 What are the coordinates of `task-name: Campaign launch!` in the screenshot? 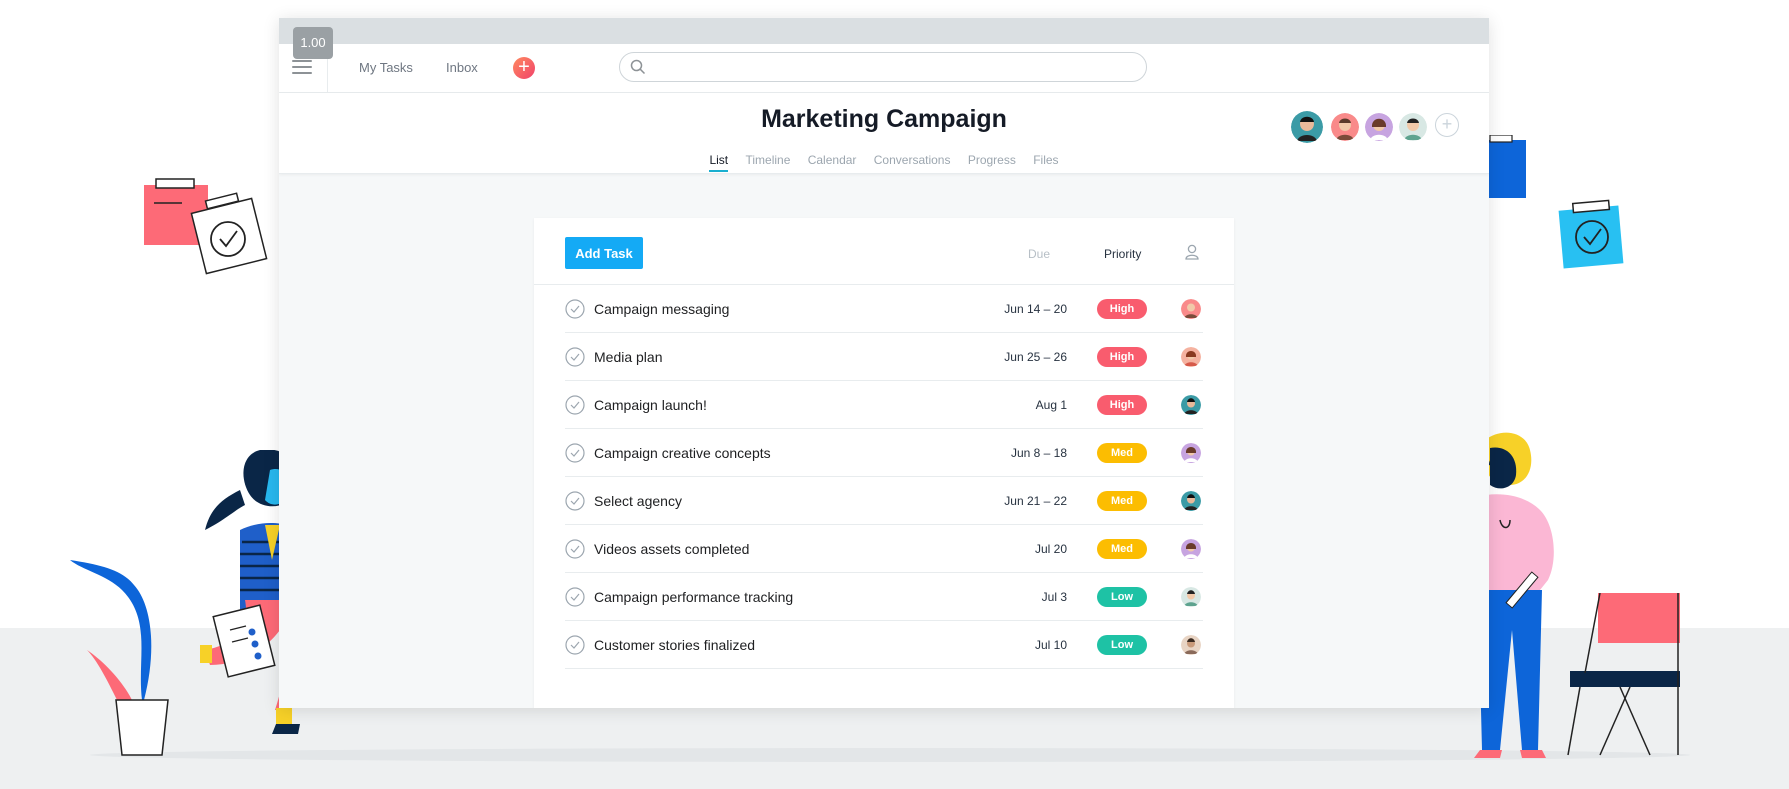 It's located at (650, 405).